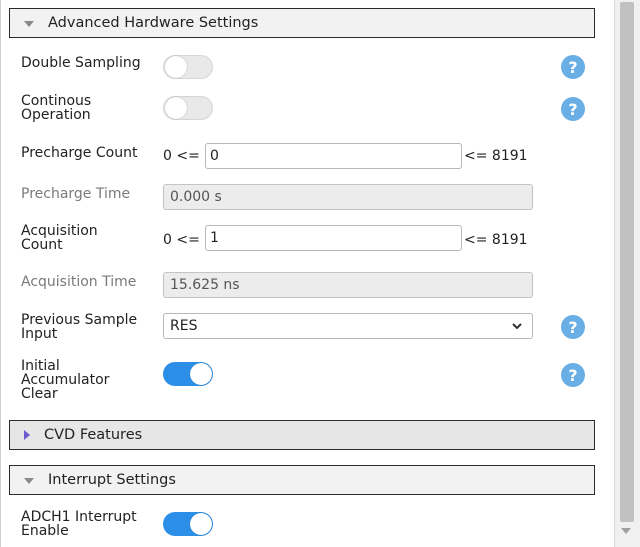 Image resolution: width=640 pixels, height=547 pixels. I want to click on chevron-down-icon, so click(517, 326).